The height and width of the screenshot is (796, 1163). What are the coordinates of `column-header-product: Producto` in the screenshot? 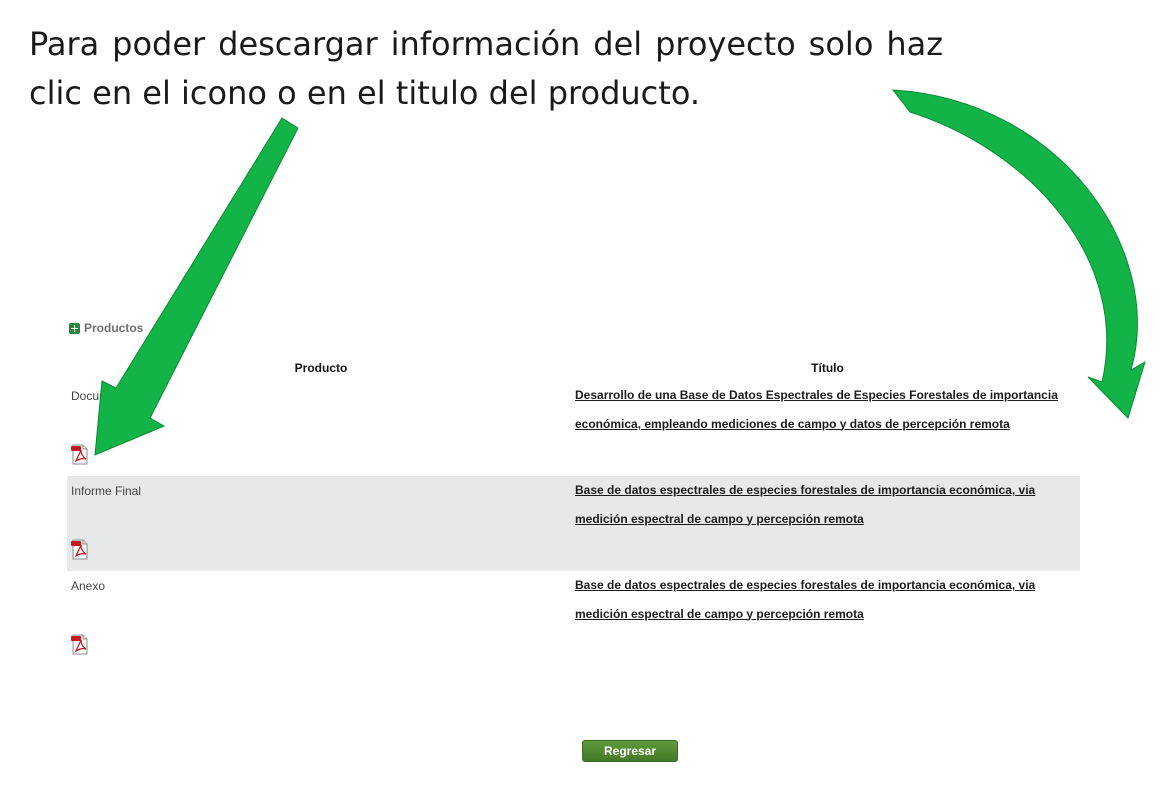 It's located at (321, 368).